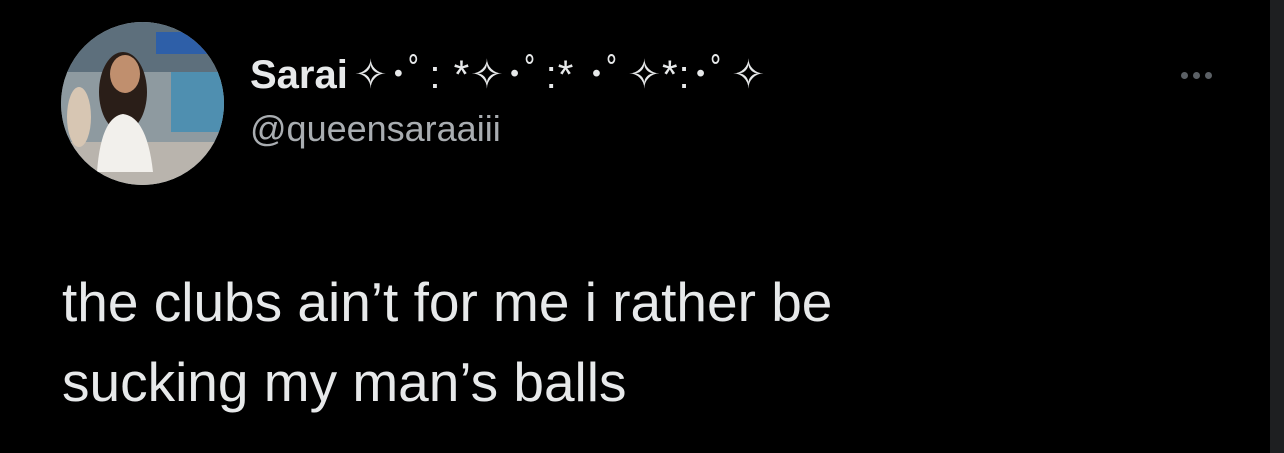  What do you see at coordinates (142, 103) in the screenshot?
I see `avatar` at bounding box center [142, 103].